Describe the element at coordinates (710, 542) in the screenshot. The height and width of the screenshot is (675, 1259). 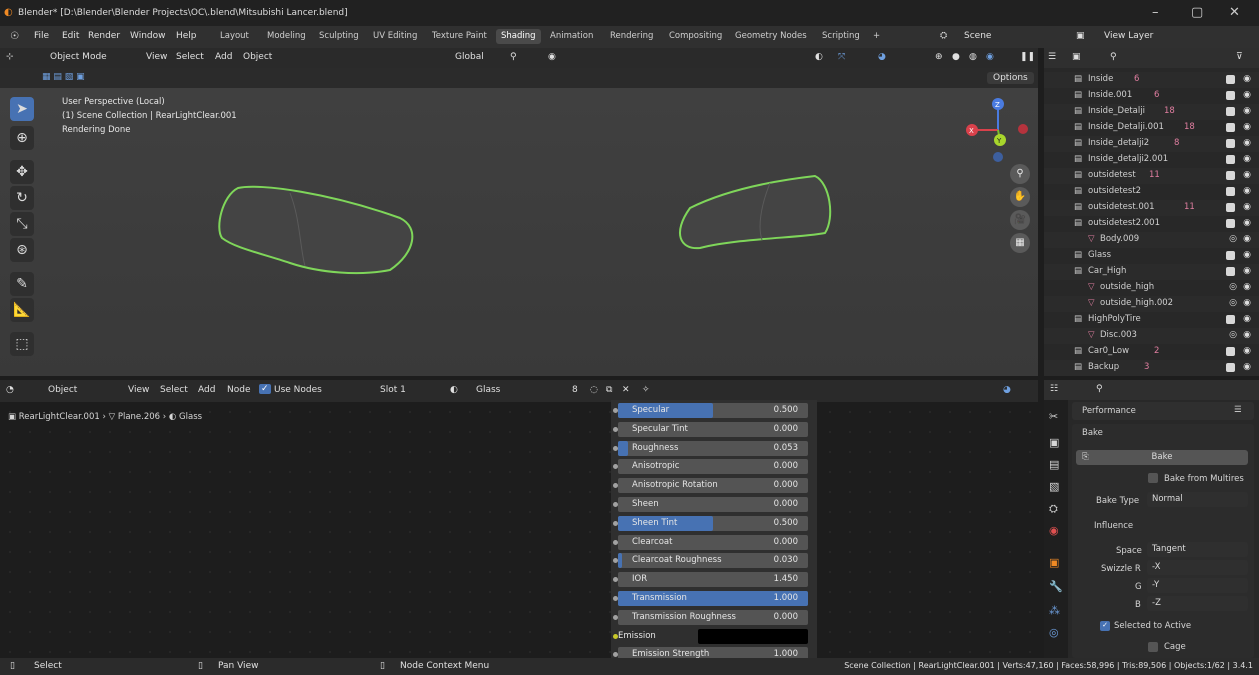
I see `node-input-row: Clearcoat 0.000` at that location.